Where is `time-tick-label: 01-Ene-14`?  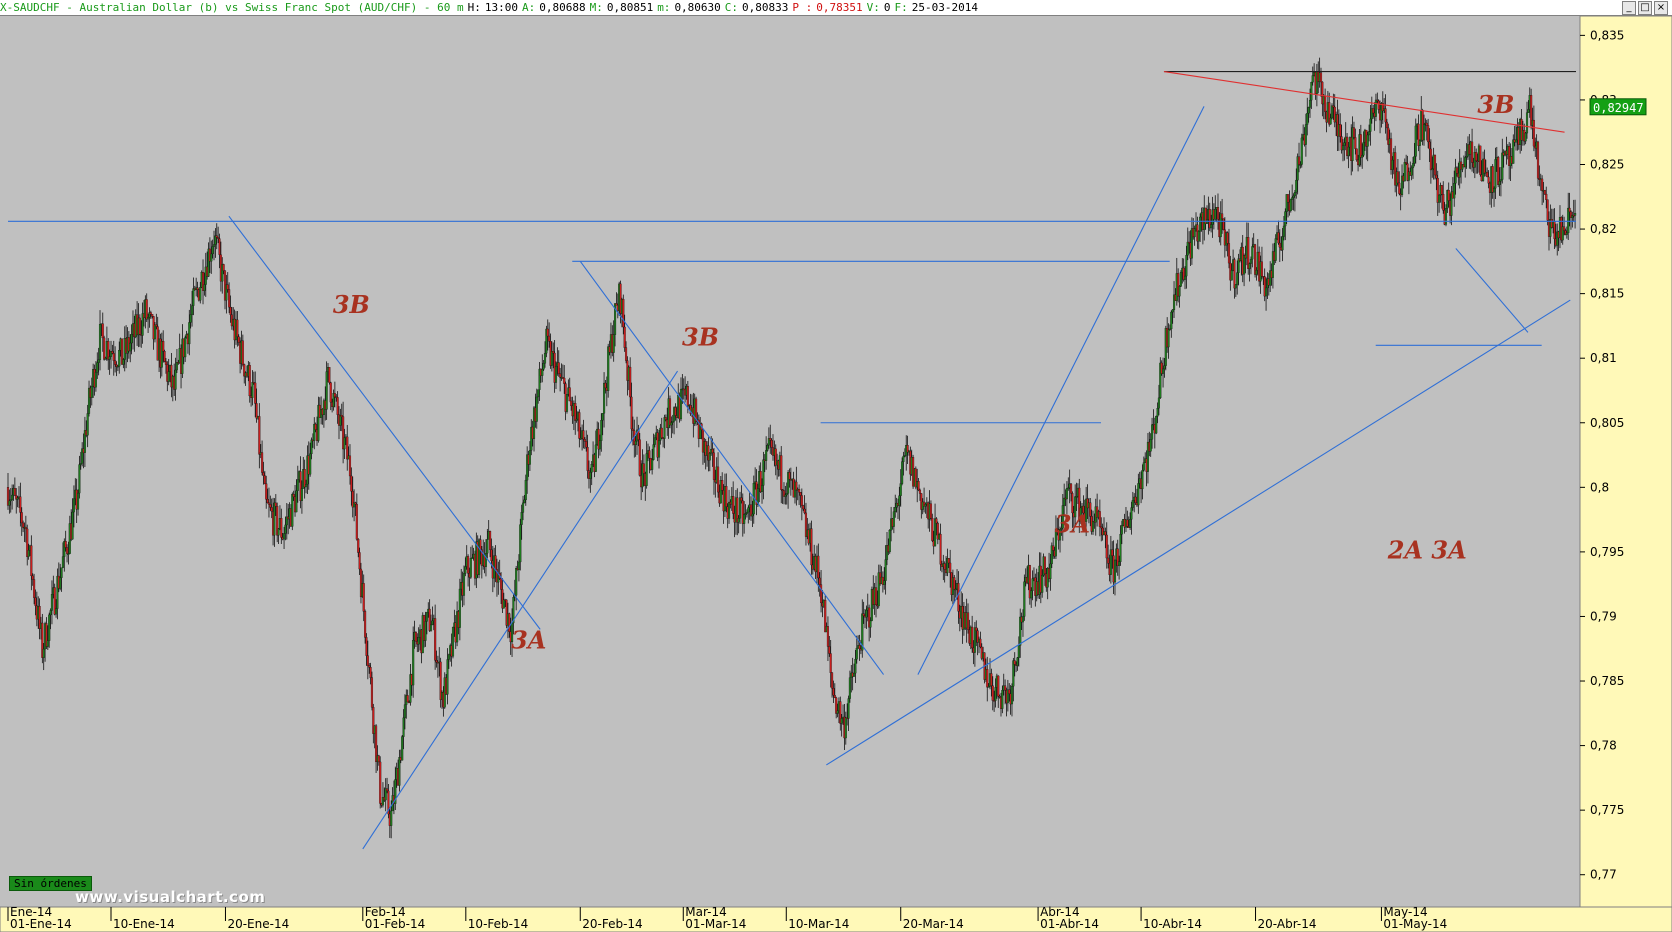 time-tick-label: 01-Ene-14 is located at coordinates (41, 924).